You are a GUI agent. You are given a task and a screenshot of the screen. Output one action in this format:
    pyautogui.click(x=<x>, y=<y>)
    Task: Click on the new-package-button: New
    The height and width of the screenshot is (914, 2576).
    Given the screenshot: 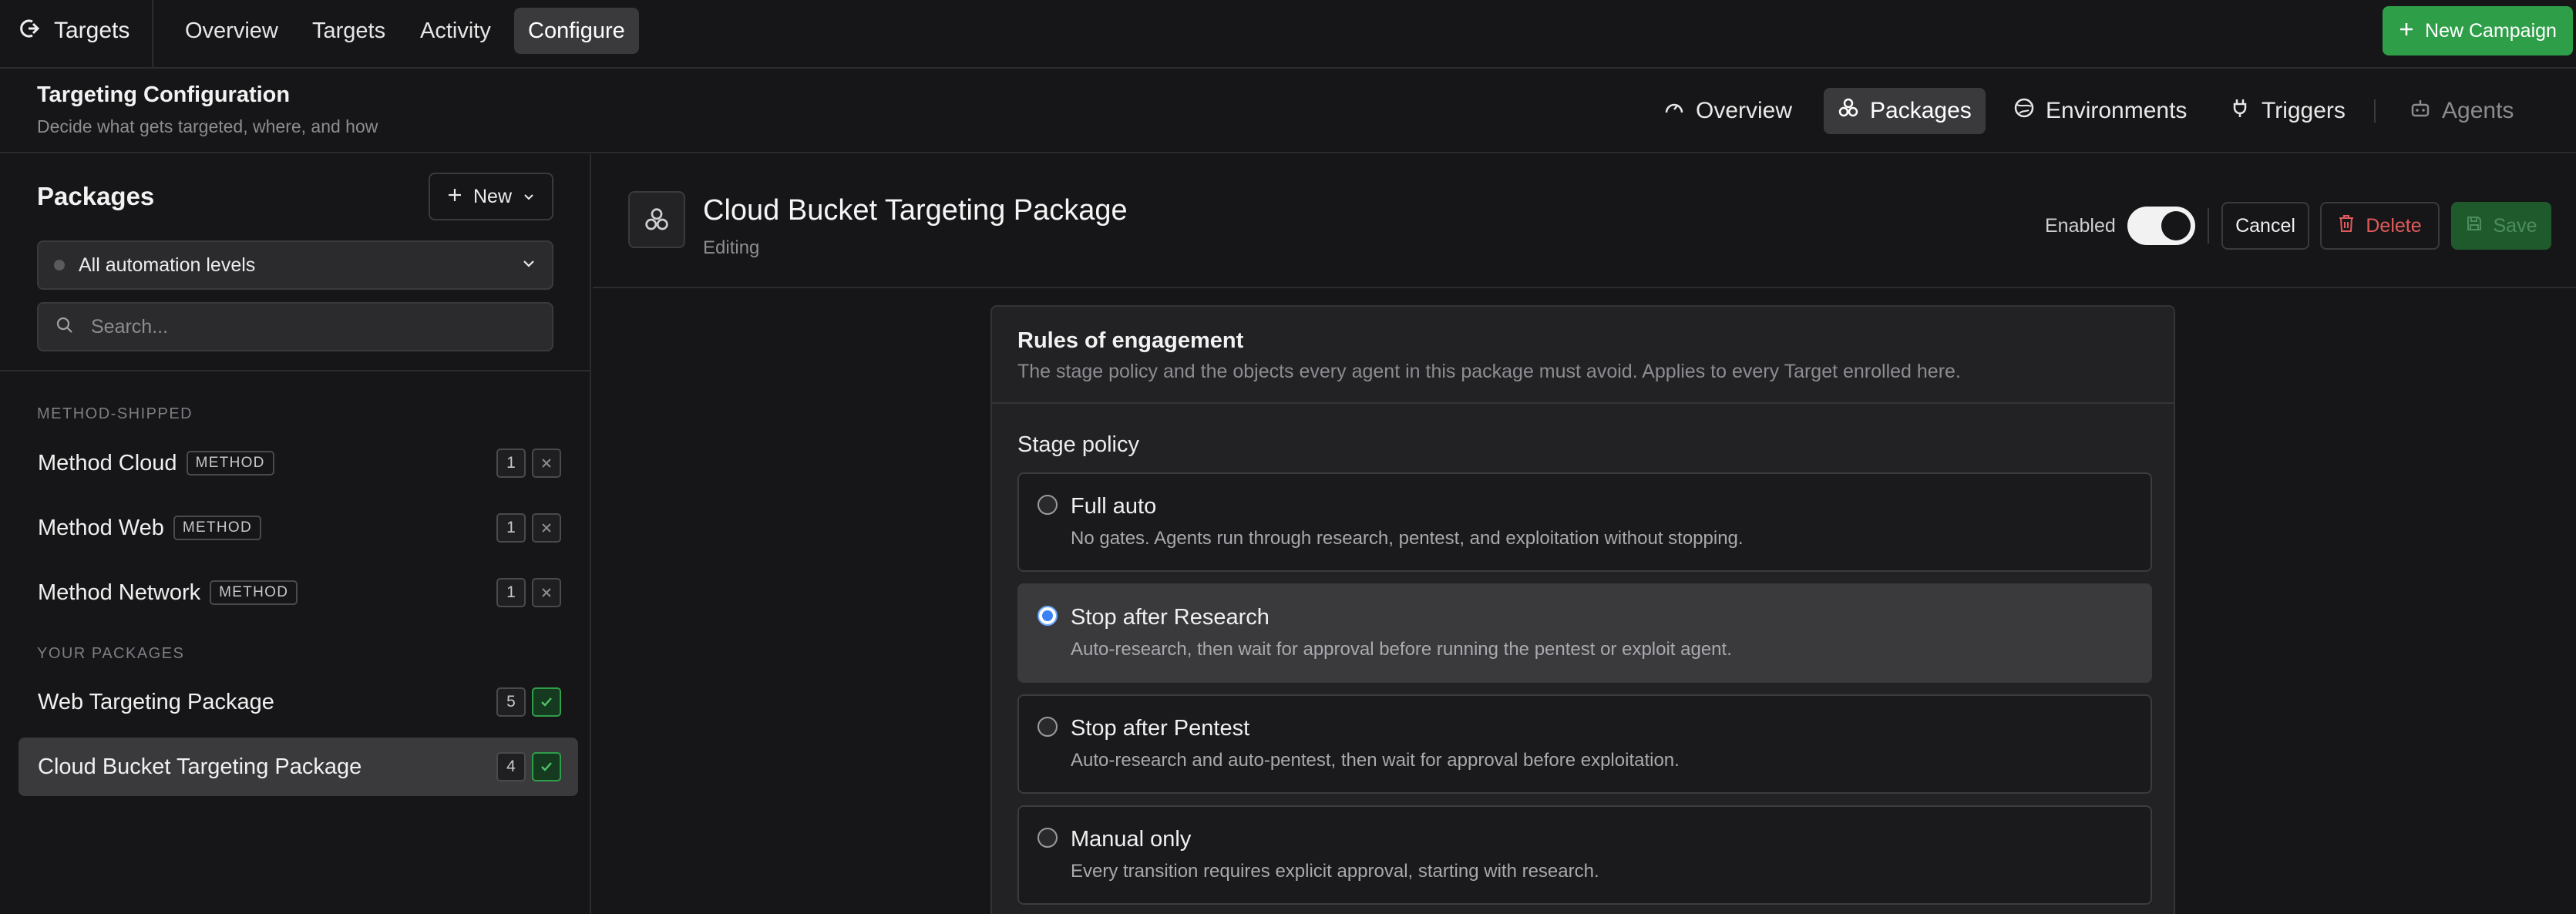 What is the action you would take?
    pyautogui.click(x=491, y=196)
    